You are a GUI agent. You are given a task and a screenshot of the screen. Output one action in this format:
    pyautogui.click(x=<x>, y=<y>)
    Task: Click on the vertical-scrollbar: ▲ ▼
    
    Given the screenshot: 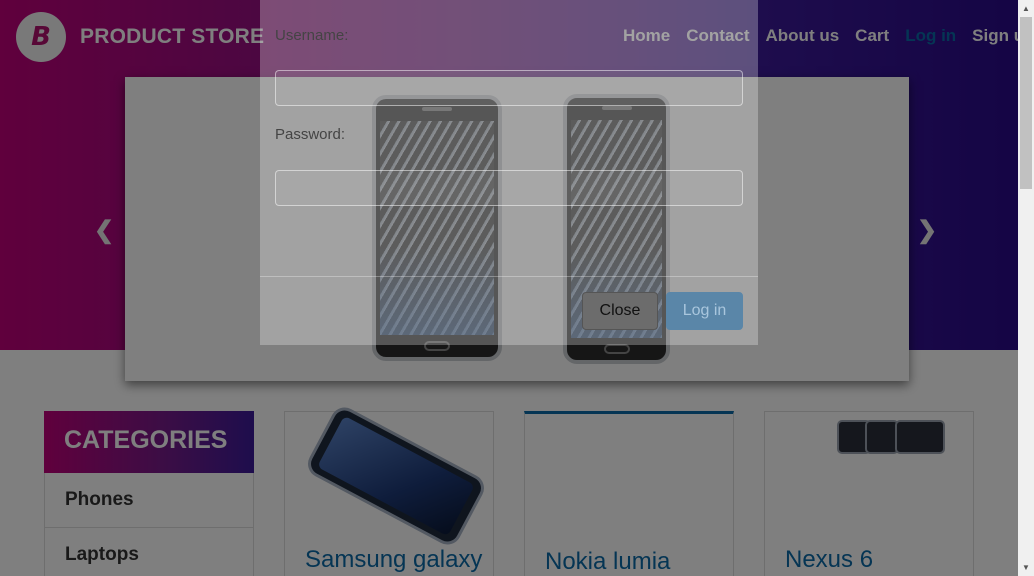 What is the action you would take?
    pyautogui.click(x=1026, y=288)
    